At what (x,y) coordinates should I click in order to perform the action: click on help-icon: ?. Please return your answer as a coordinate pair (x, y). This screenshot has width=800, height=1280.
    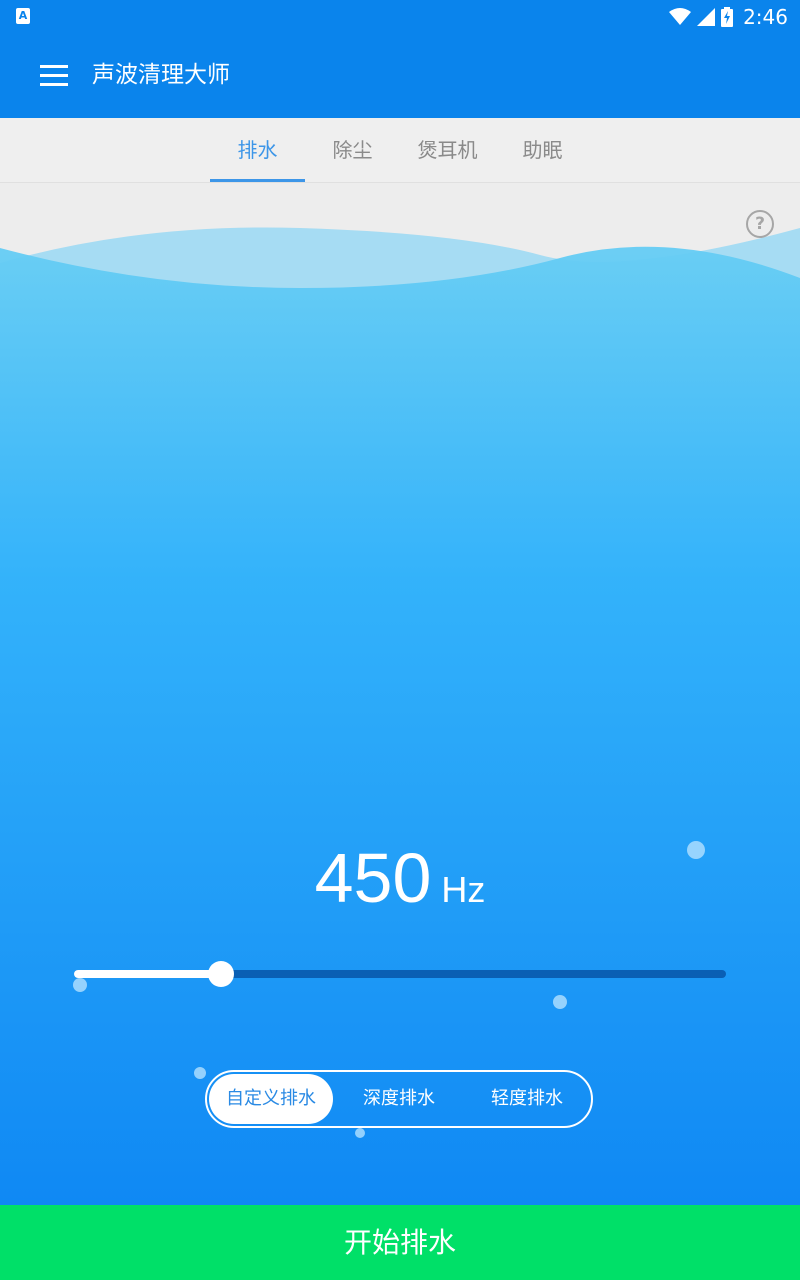
    Looking at the image, I should click on (760, 224).